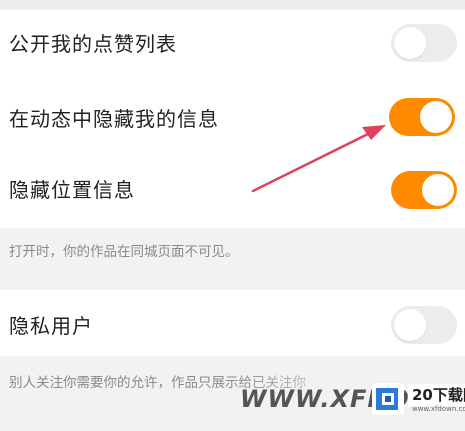 This screenshot has width=465, height=431. What do you see at coordinates (436, 395) in the screenshot?
I see `watermark-badge: 20下载网` at bounding box center [436, 395].